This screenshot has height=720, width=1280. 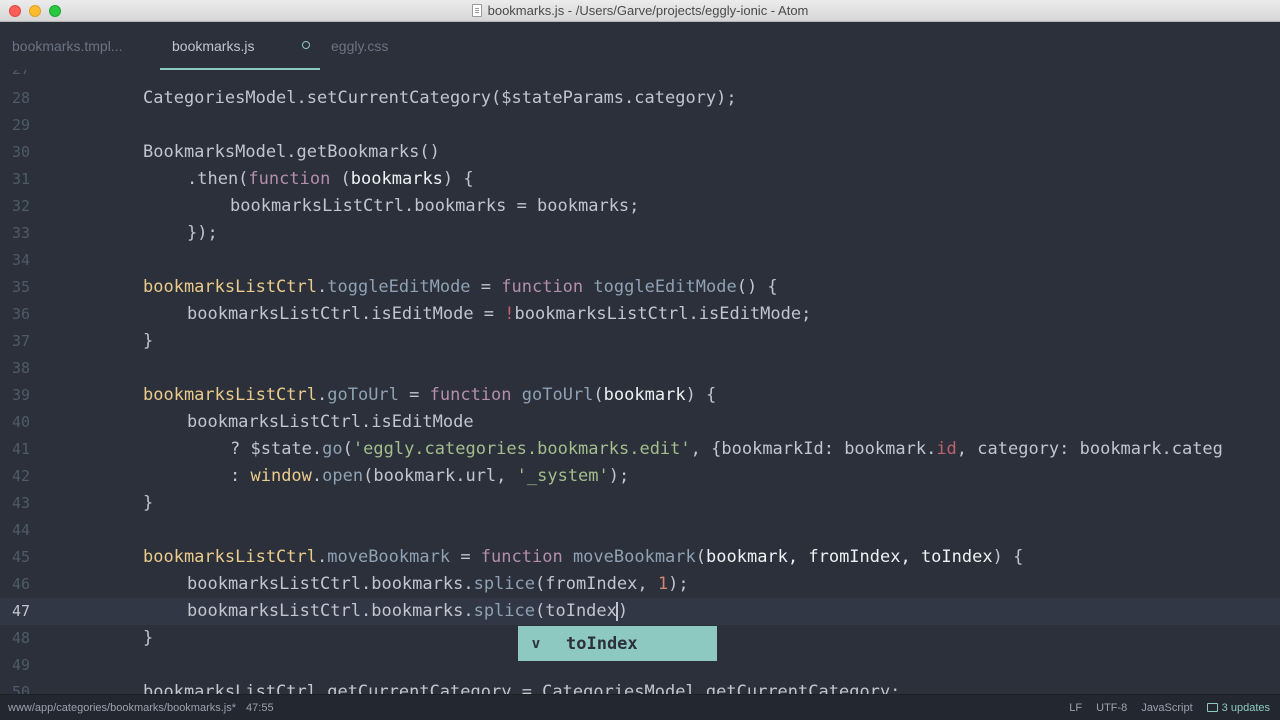 What do you see at coordinates (330, 422) in the screenshot?
I see `code-text: bookmarksListCtrl.isEditMode` at bounding box center [330, 422].